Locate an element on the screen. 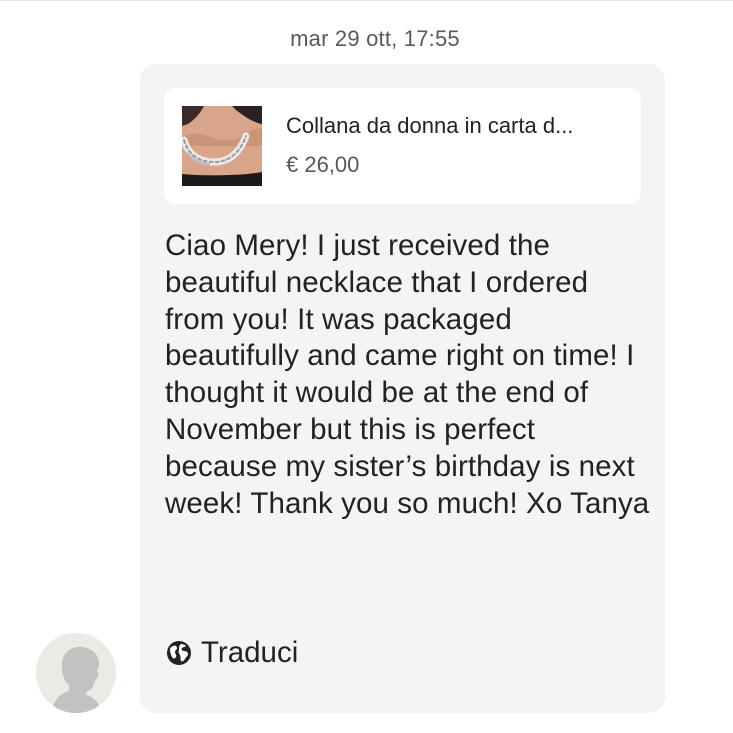 Image resolution: width=733 pixels, height=733 pixels. translate-button: Traduci is located at coordinates (232, 653).